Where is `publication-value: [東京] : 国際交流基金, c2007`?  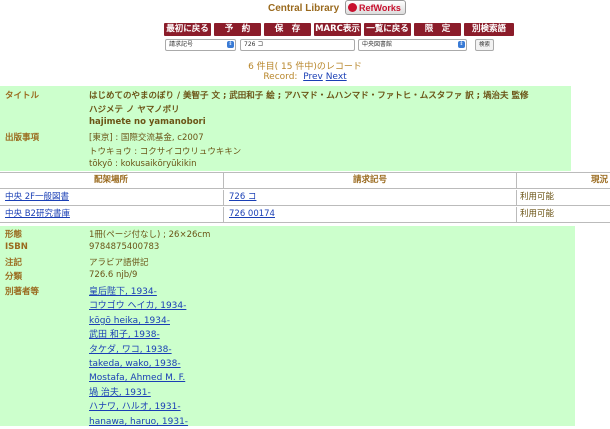
publication-value: [東京] : 国際交流基金, c2007 is located at coordinates (146, 138).